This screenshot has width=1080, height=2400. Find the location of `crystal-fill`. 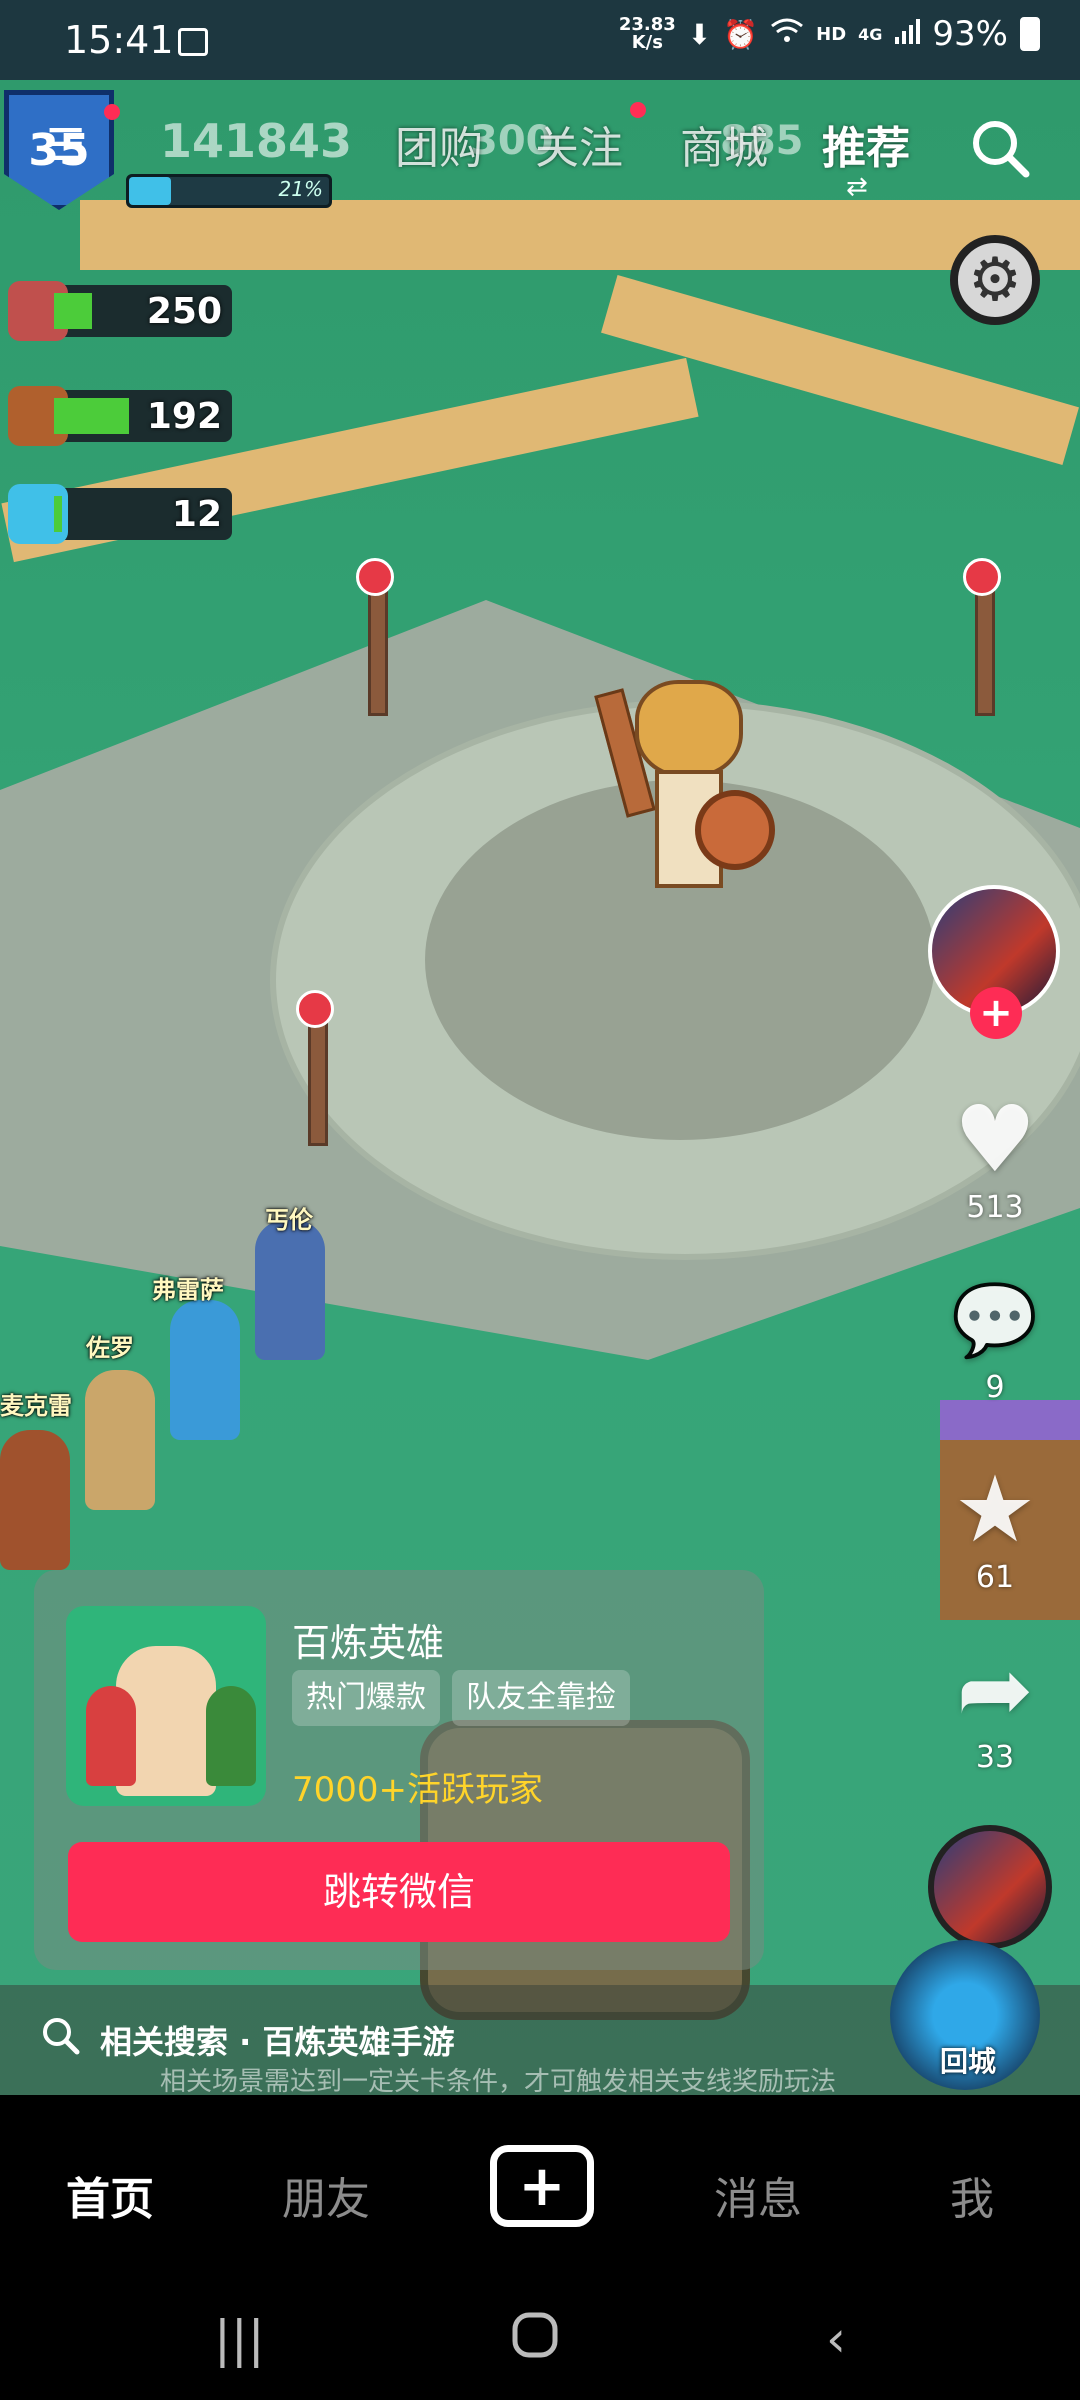

crystal-fill is located at coordinates (58, 514).